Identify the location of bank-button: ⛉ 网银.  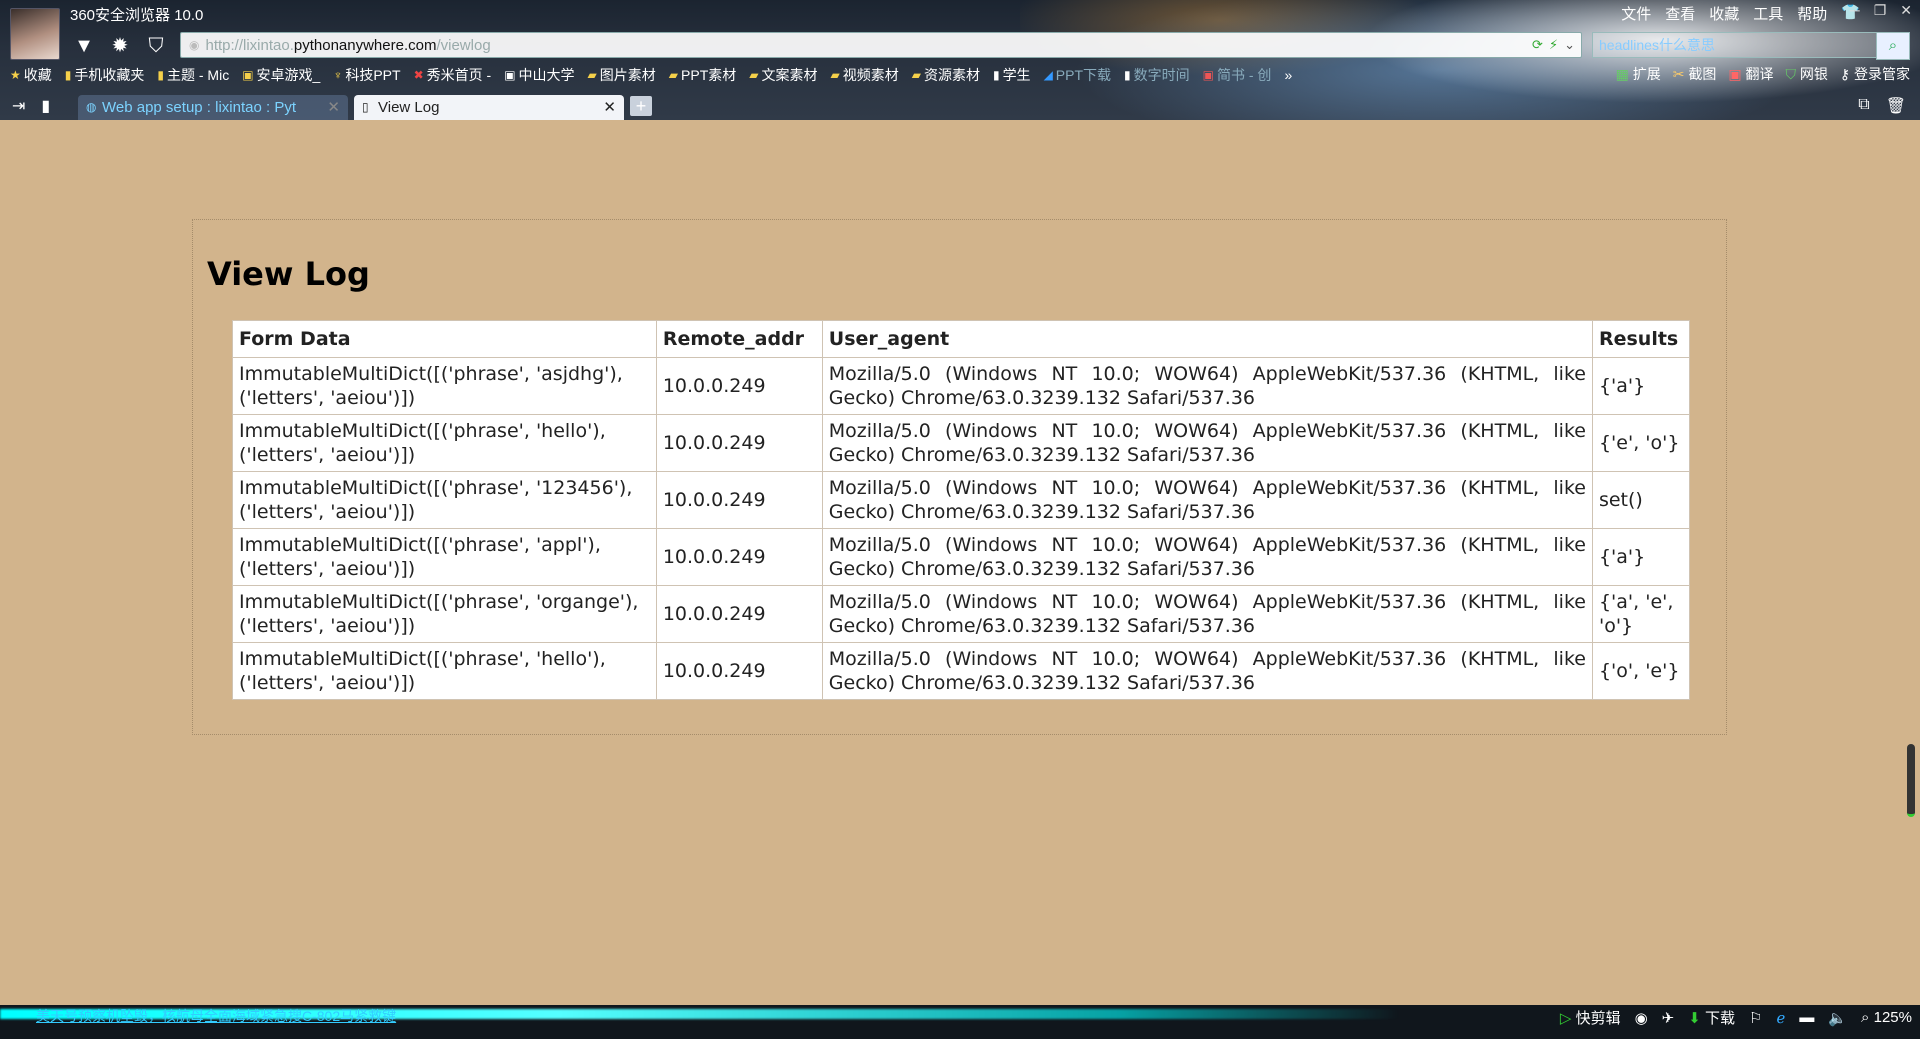
(1806, 74).